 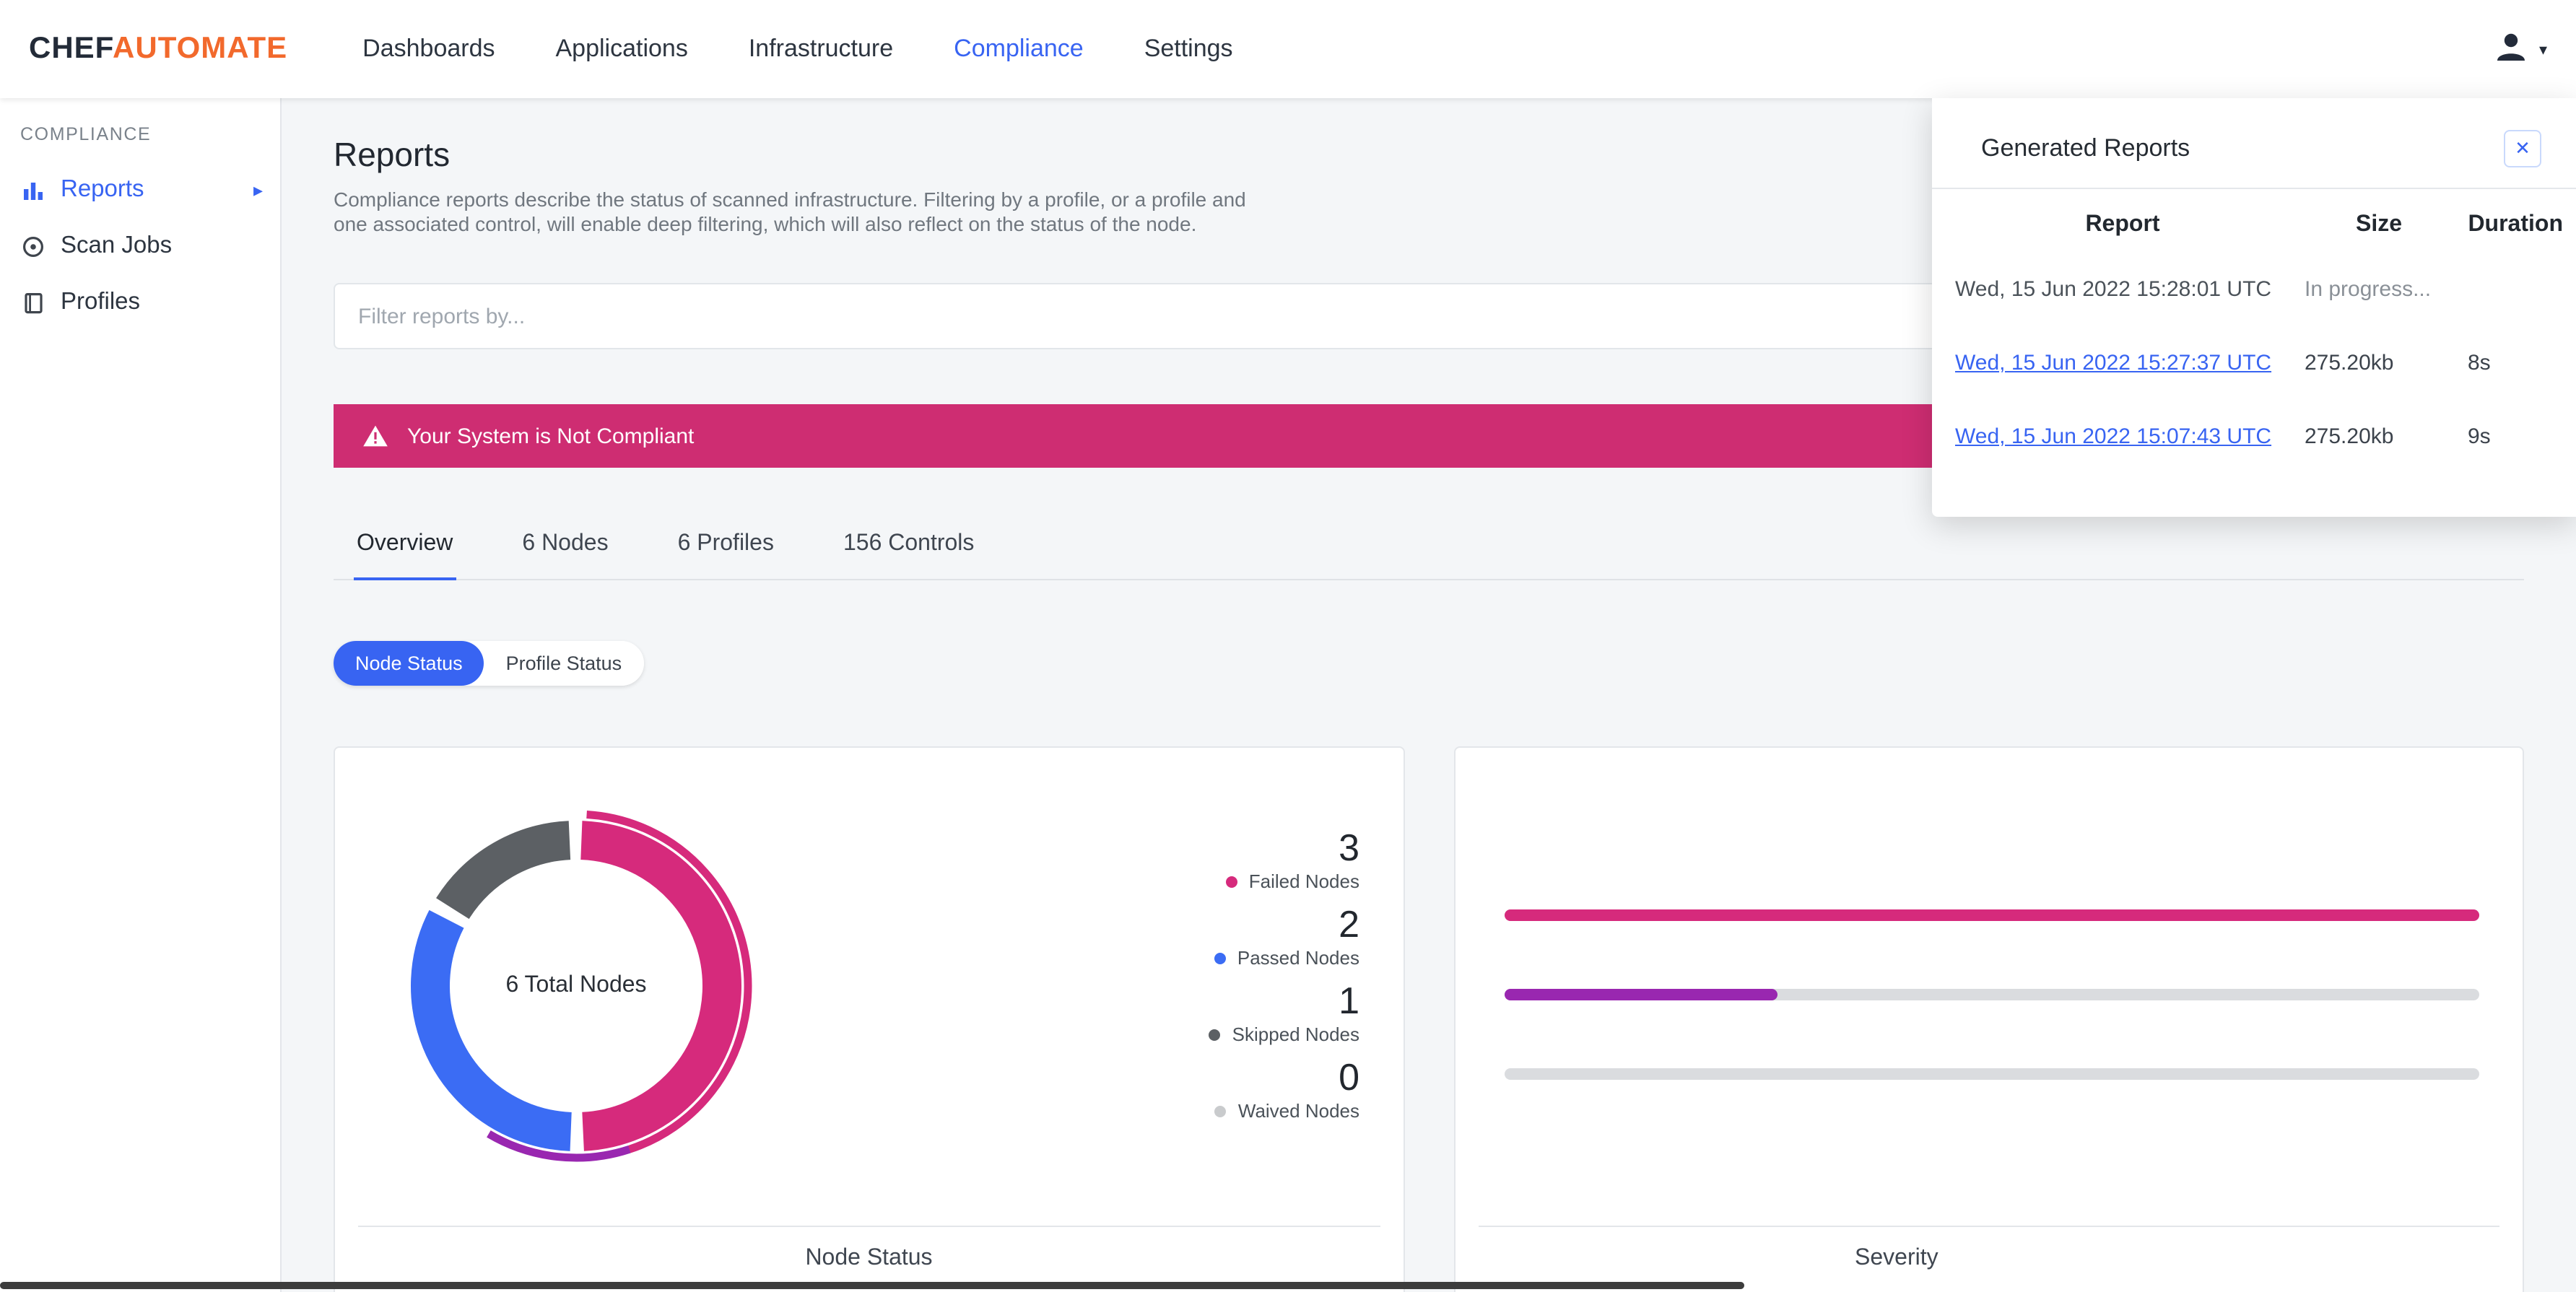 I want to click on scan-target-icon, so click(x=33, y=246).